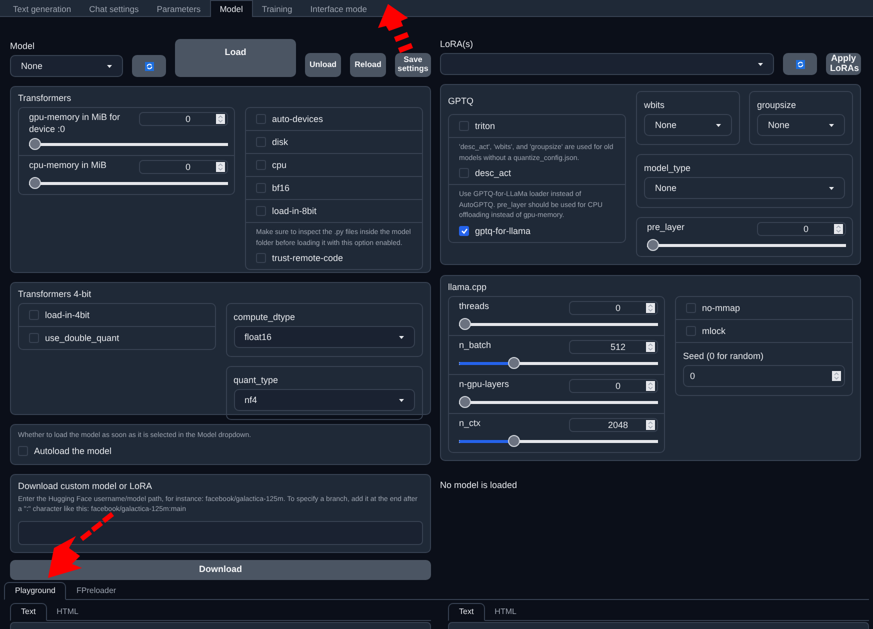 This screenshot has width=873, height=629. What do you see at coordinates (23, 46) in the screenshot?
I see `field-label: Model` at bounding box center [23, 46].